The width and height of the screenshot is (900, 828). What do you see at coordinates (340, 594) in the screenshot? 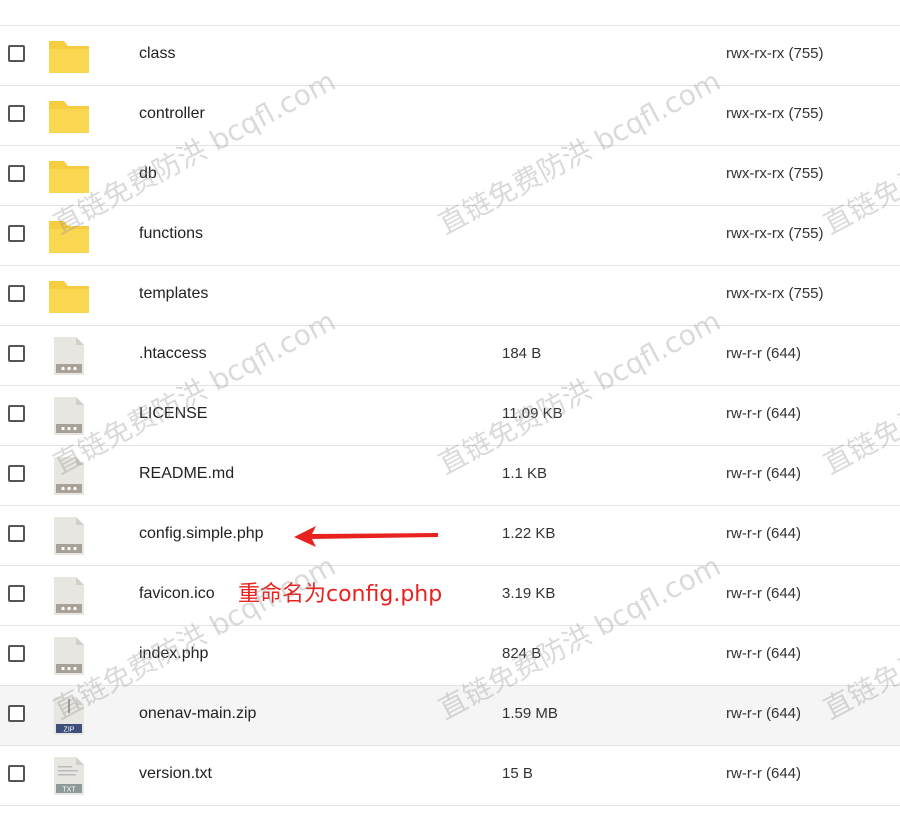
I see `rename-annotation: 重命名为config.php` at bounding box center [340, 594].